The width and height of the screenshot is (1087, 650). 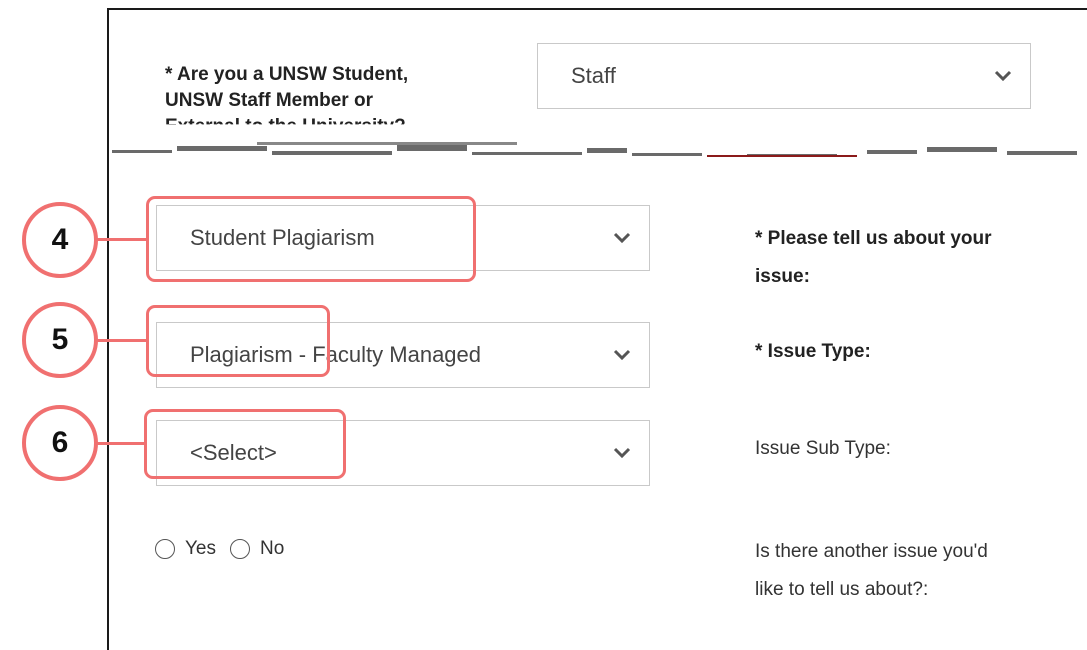 What do you see at coordinates (784, 76) in the screenshot?
I see `role-select: Staff` at bounding box center [784, 76].